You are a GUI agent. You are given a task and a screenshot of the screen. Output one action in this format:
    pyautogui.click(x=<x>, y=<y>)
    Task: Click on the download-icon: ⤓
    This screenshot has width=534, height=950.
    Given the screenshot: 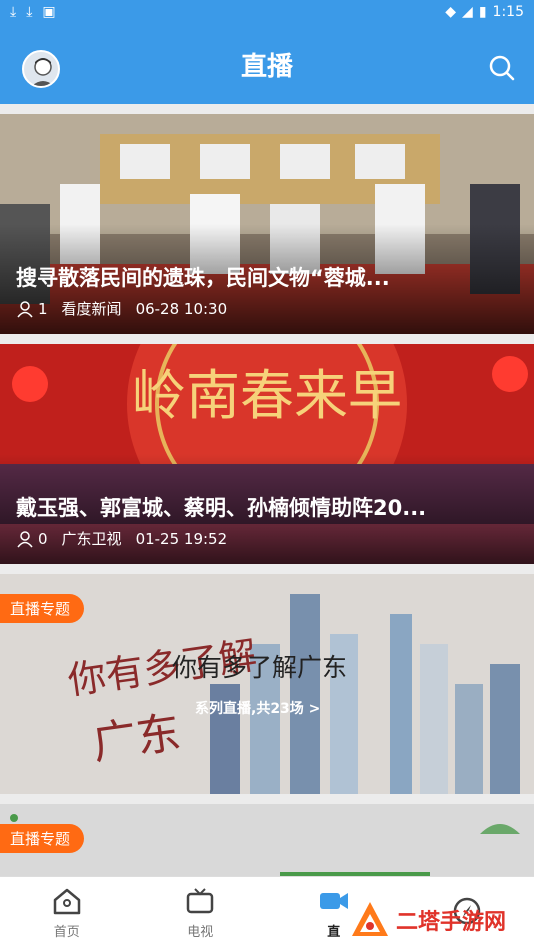 What is the action you would take?
    pyautogui.click(x=13, y=12)
    